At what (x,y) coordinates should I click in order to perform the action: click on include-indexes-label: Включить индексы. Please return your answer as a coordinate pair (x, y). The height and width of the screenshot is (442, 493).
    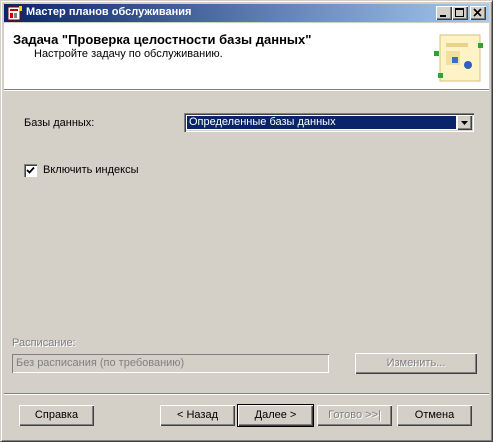
    Looking at the image, I should click on (91, 170).